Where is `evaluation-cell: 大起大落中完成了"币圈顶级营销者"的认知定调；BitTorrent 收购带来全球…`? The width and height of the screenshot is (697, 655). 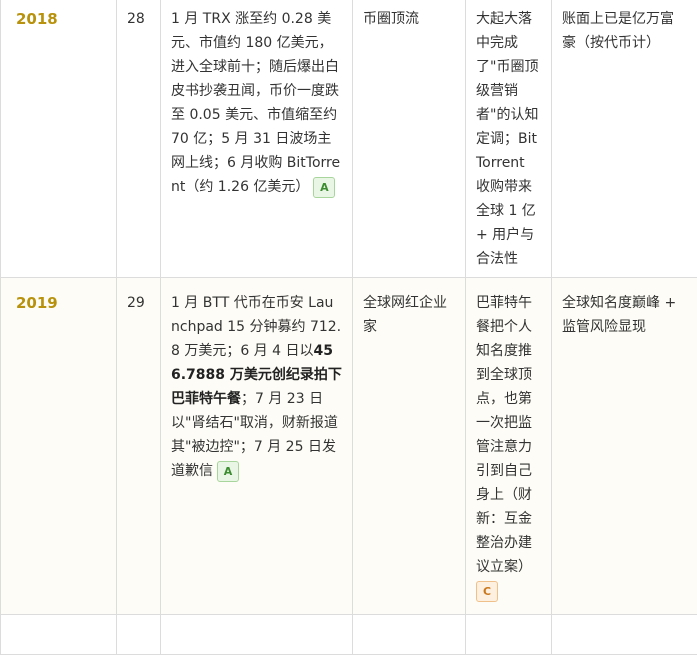
evaluation-cell: 大起大落中完成了"币圈顶级营销者"的认知定调；BitTorrent 收购带来全球… is located at coordinates (509, 139).